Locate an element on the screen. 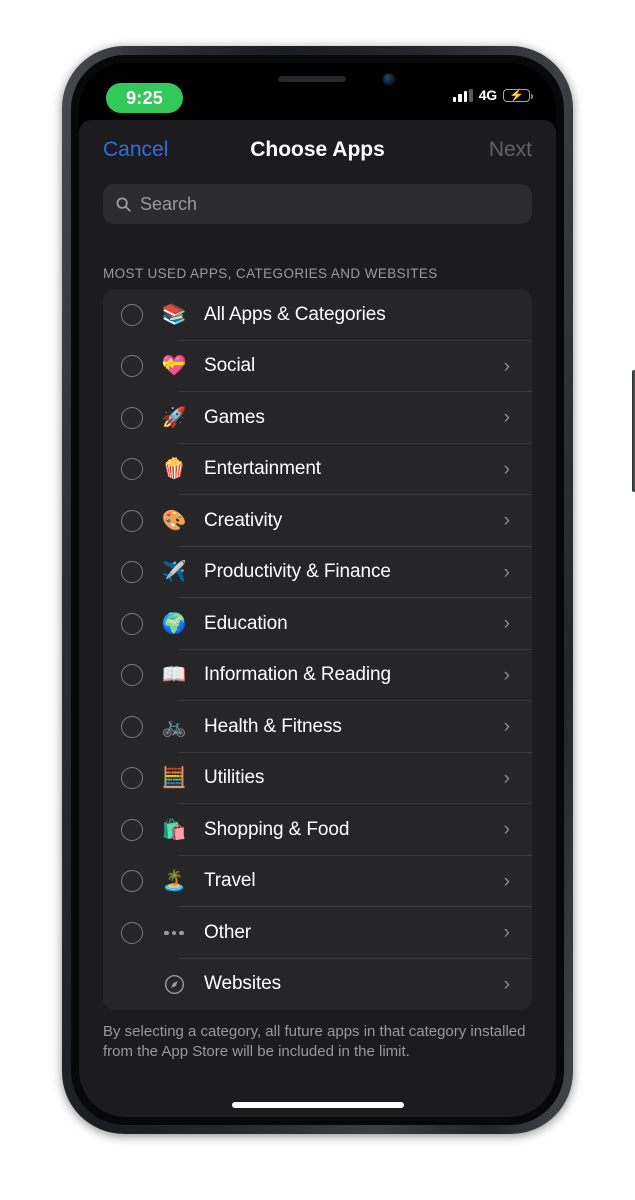  search-icon is located at coordinates (123, 204).